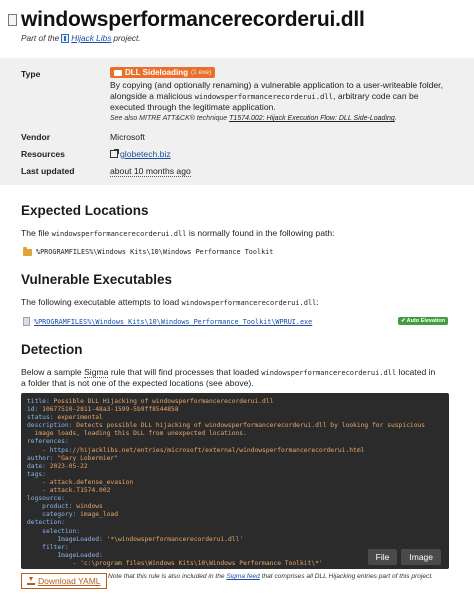 This screenshot has height=598, width=474. Describe the element at coordinates (242, 576) in the screenshot. I see `sigma-feed-link: Sigma feed` at that location.